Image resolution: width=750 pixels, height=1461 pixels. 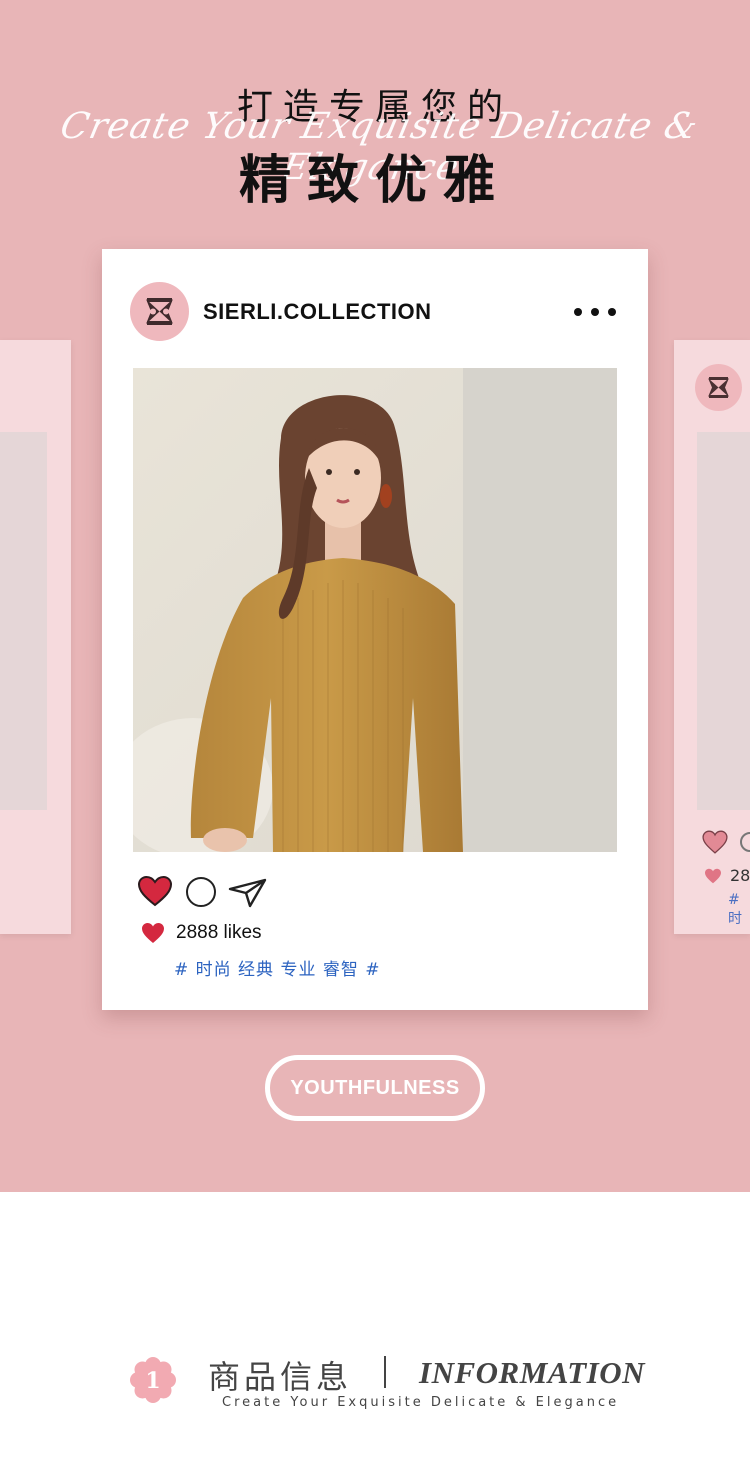 I want to click on flower-number-badge-icon: 1, so click(x=153, y=1380).